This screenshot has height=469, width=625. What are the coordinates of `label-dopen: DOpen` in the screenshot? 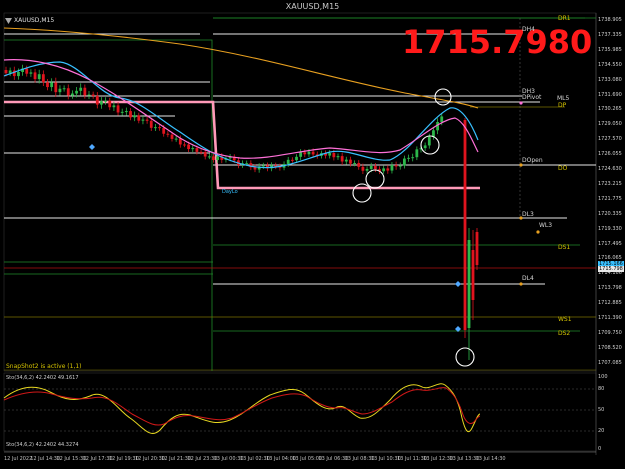 It's located at (532, 160).